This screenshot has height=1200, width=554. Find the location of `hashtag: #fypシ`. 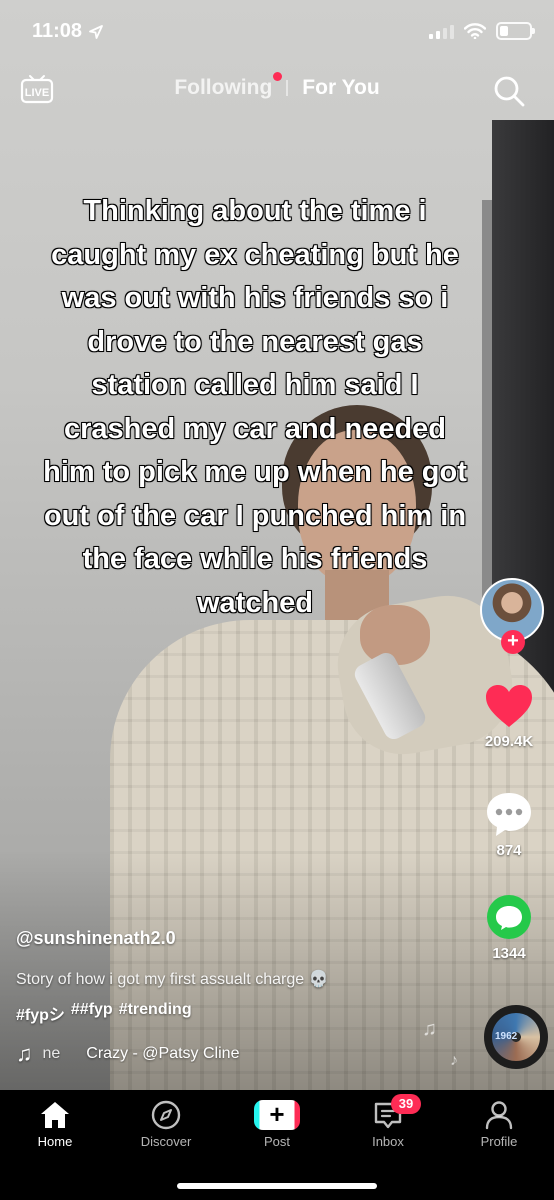

hashtag: #fypシ is located at coordinates (40, 1013).